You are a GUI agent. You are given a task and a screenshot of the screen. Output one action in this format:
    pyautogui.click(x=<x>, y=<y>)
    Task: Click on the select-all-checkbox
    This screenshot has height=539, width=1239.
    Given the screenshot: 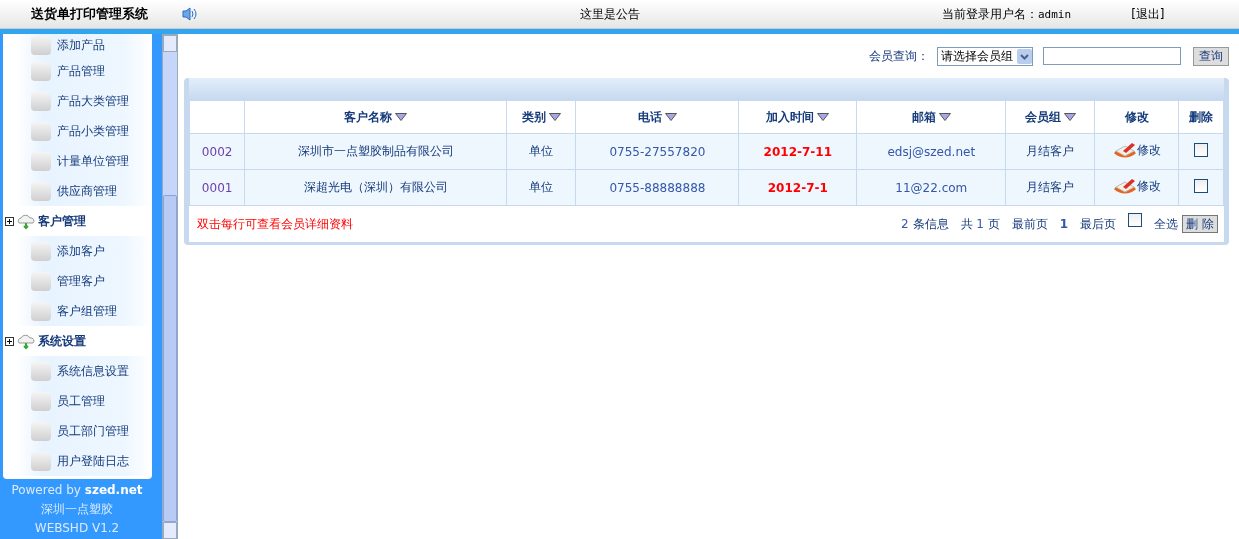 What is the action you would take?
    pyautogui.click(x=1135, y=220)
    